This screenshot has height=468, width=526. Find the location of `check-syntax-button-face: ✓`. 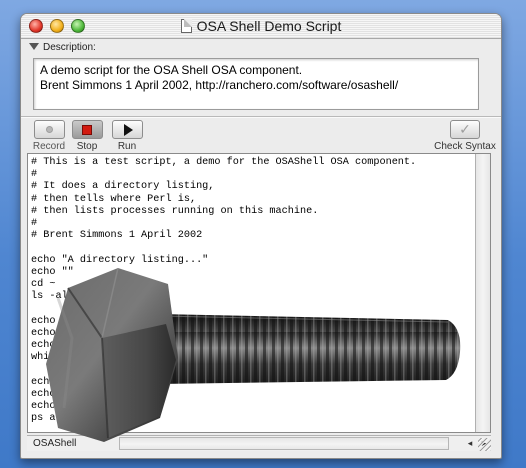

check-syntax-button-face: ✓ is located at coordinates (465, 129).